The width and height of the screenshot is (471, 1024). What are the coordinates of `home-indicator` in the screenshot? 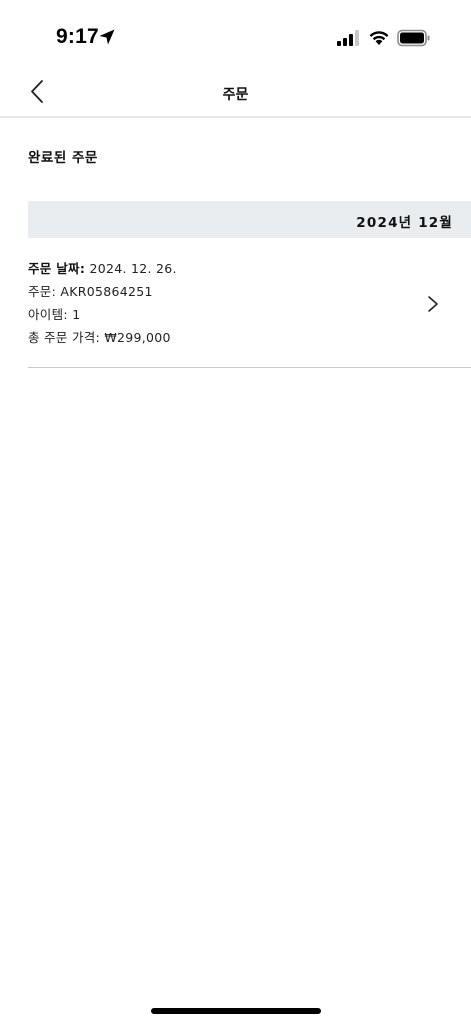 It's located at (236, 1011).